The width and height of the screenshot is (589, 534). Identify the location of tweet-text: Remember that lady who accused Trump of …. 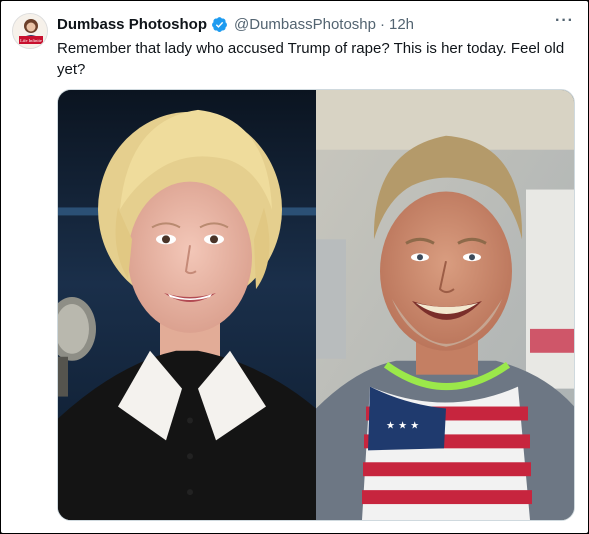
(311, 59).